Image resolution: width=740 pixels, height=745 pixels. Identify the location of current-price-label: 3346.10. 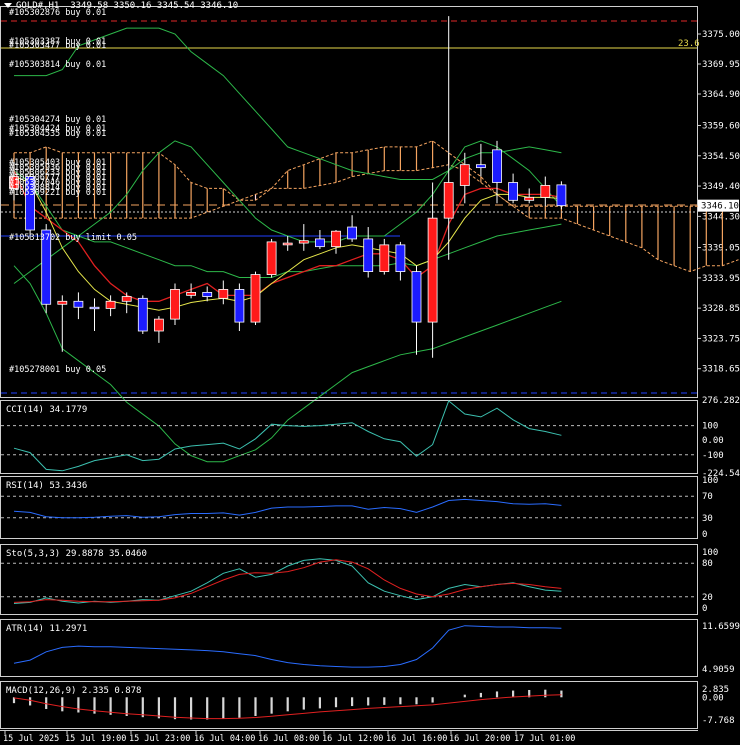
(720, 207).